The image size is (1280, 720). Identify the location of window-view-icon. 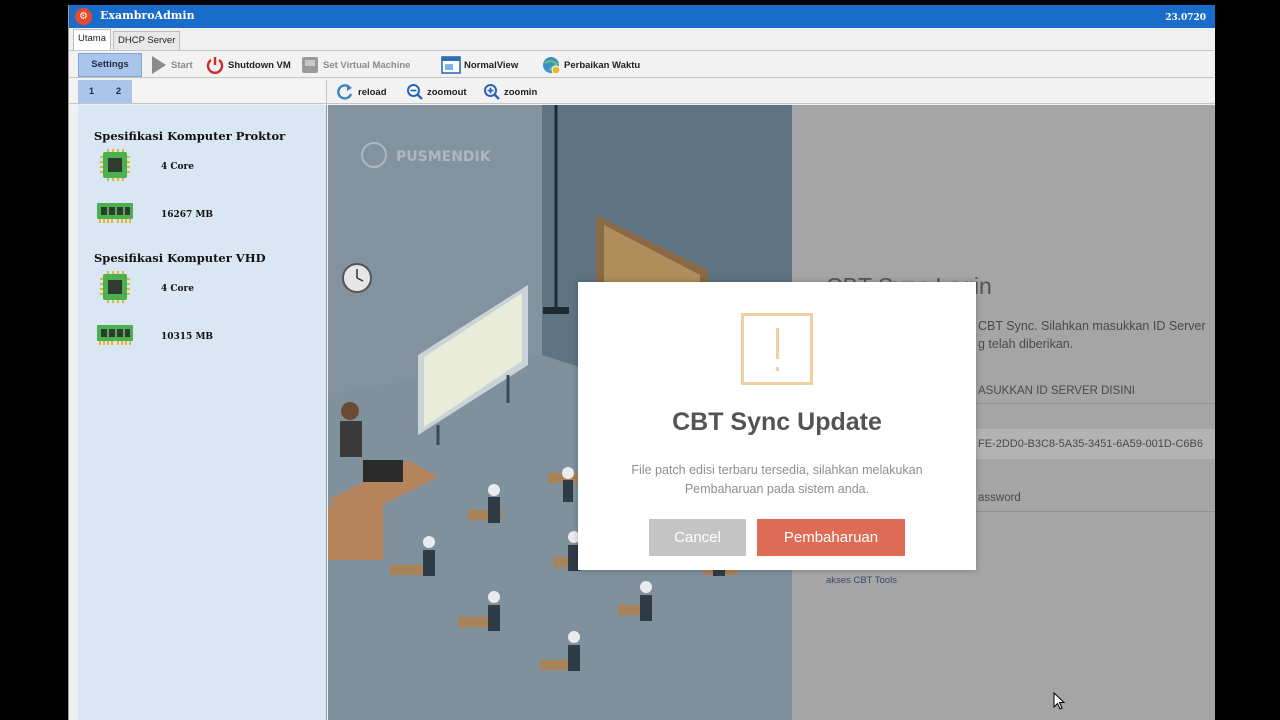
(451, 65).